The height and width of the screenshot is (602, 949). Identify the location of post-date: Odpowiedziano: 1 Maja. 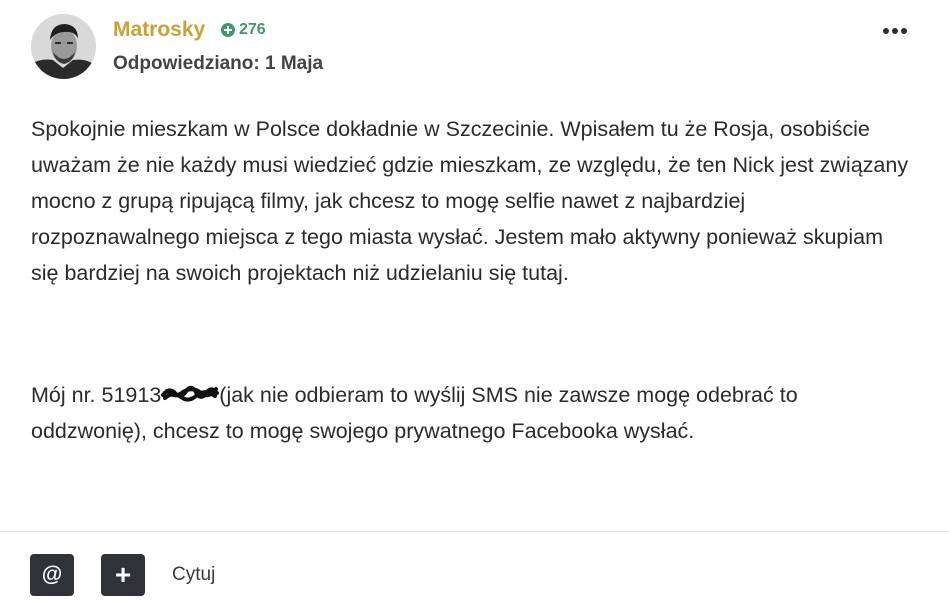
(218, 63).